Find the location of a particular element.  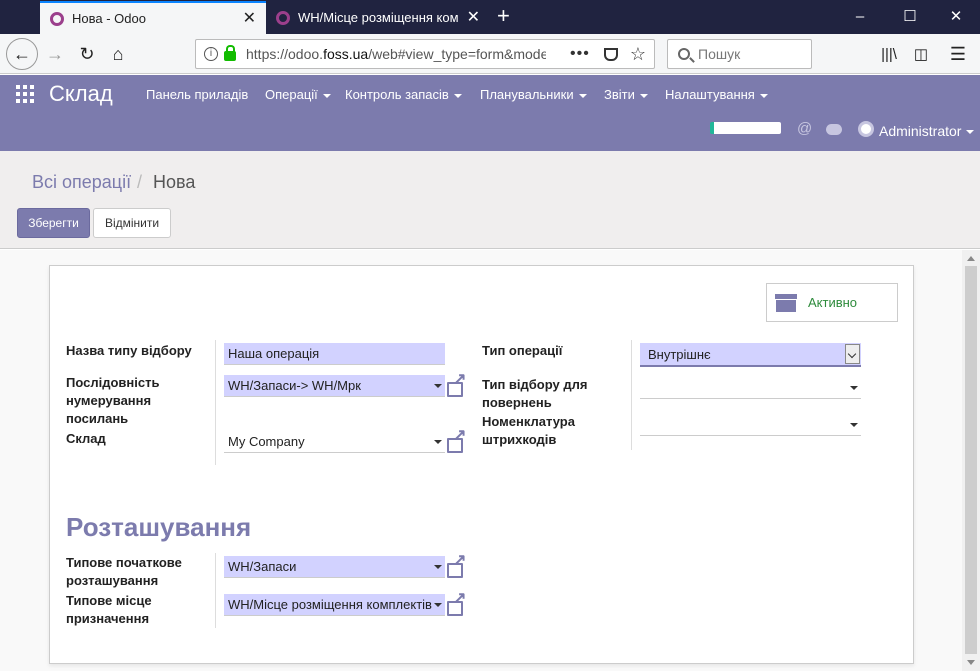

menu-inventory-control: Контроль запасів is located at coordinates (403, 94).